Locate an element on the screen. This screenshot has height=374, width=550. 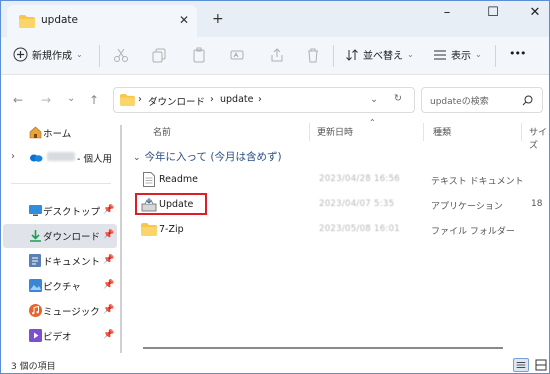
more-options-button: ••• is located at coordinates (517, 53).